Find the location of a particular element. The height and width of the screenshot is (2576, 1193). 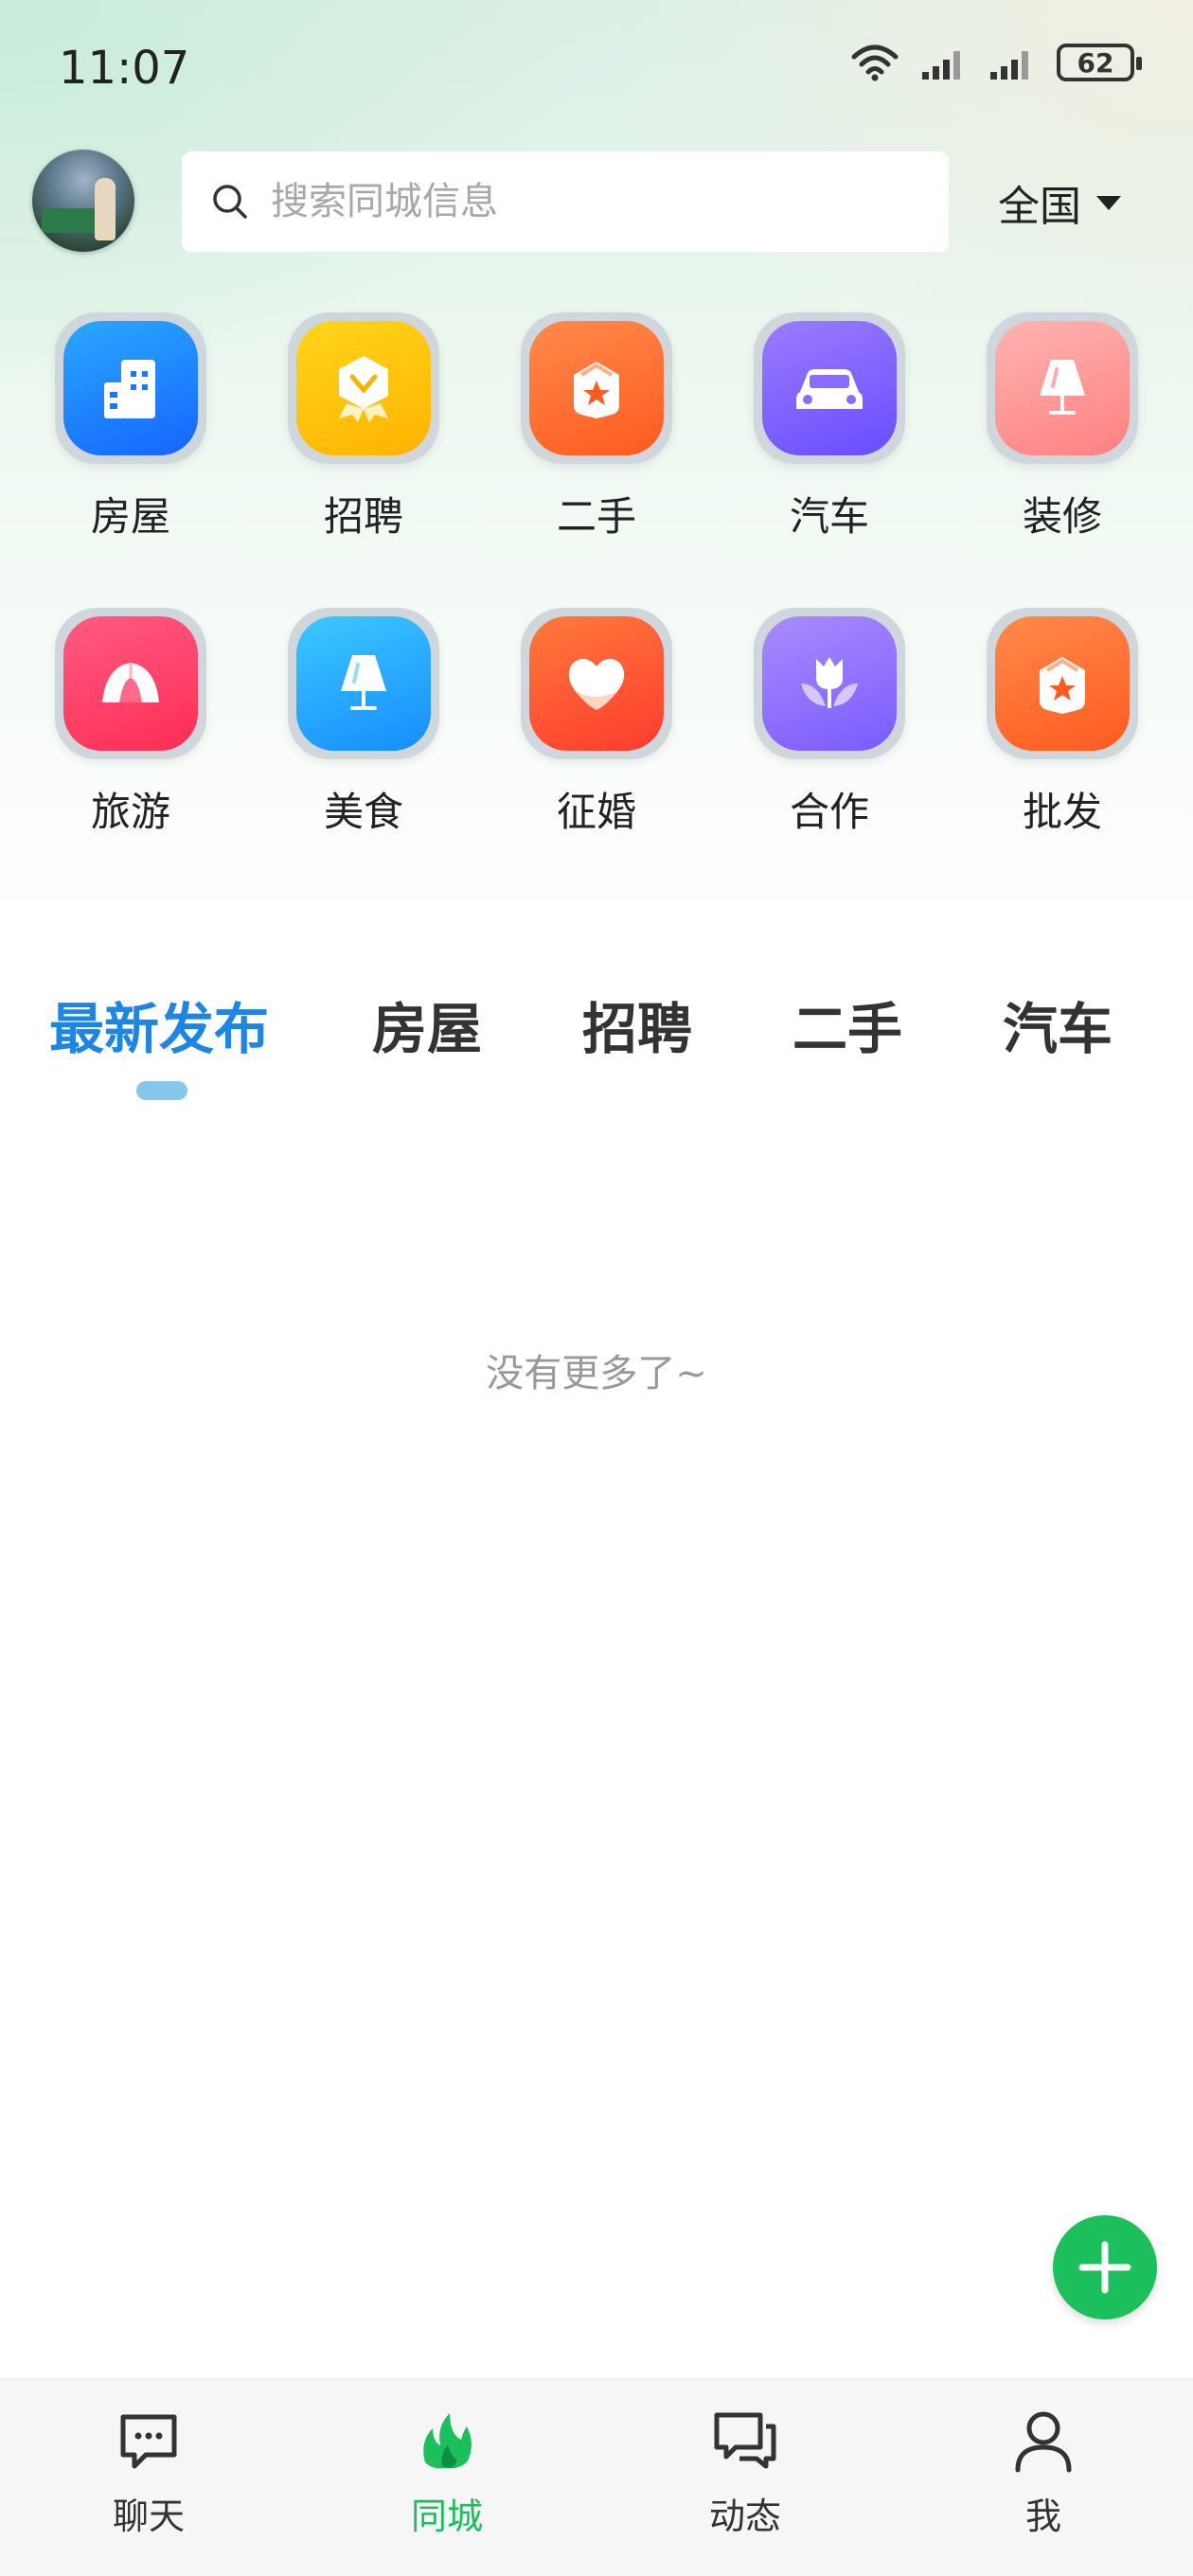

category-label: 装修 is located at coordinates (1062, 516).